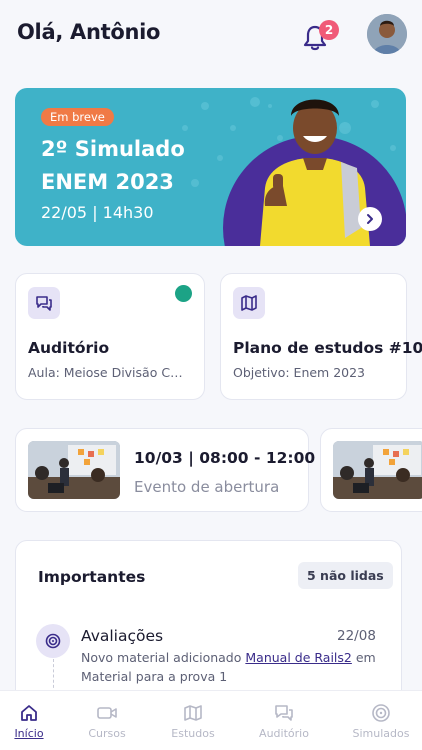 The image size is (422, 750). What do you see at coordinates (193, 733) in the screenshot?
I see `tab-label: Estudos` at bounding box center [193, 733].